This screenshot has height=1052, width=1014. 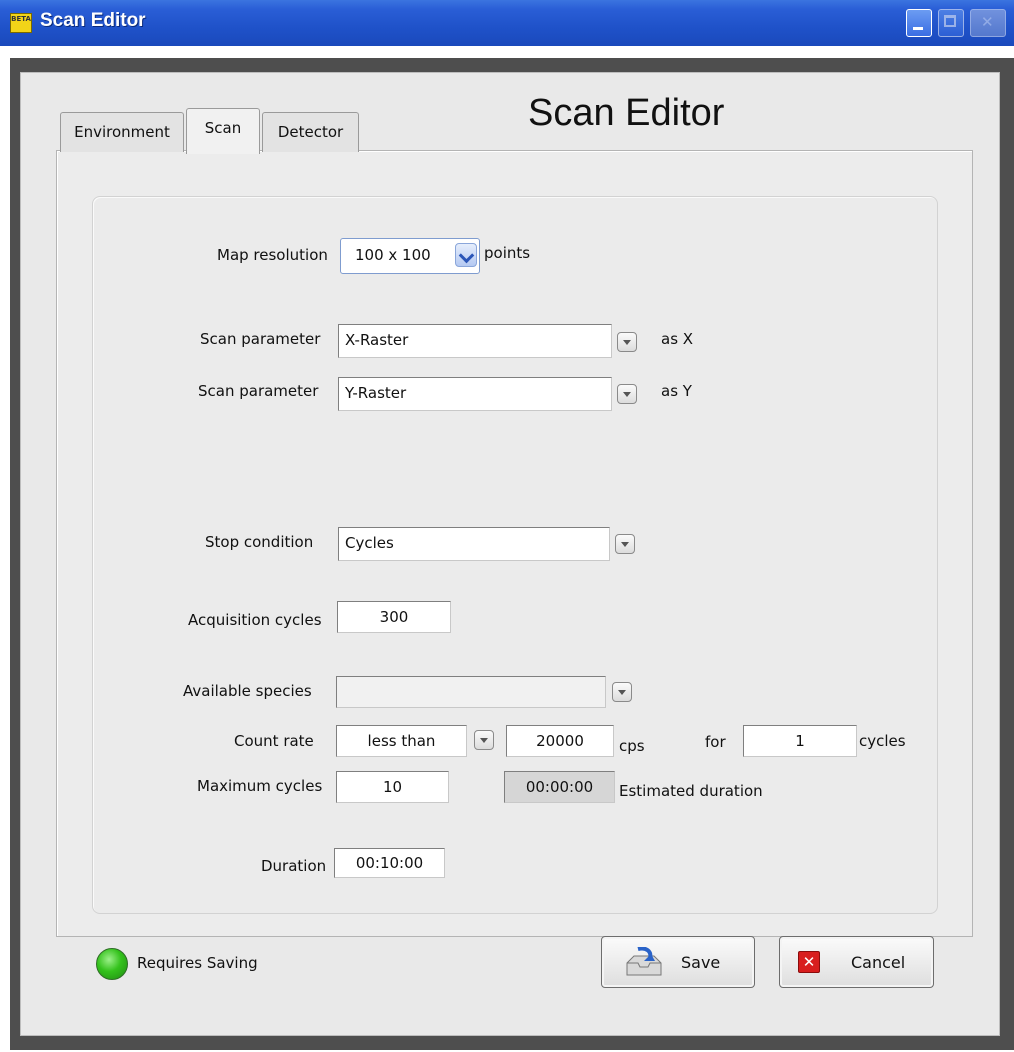 I want to click on available-species-label: Available species, so click(x=247, y=691).